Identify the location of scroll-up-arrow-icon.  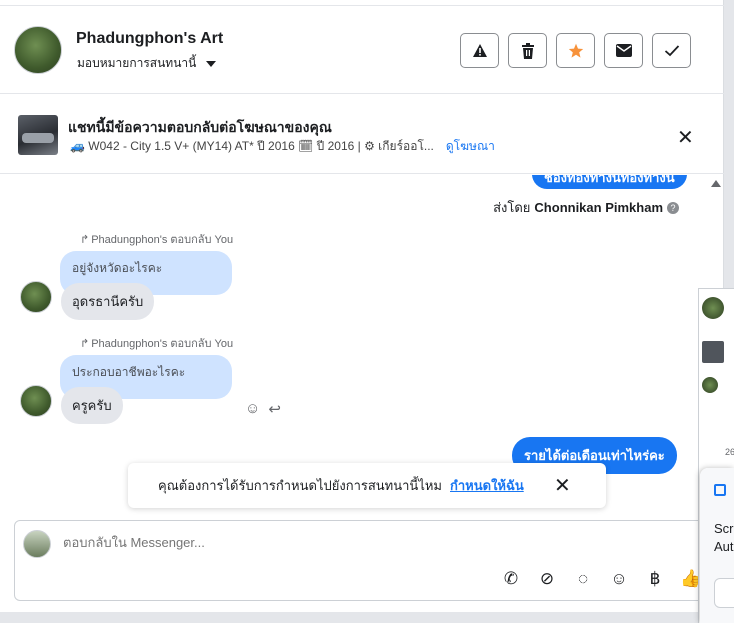
(716, 183).